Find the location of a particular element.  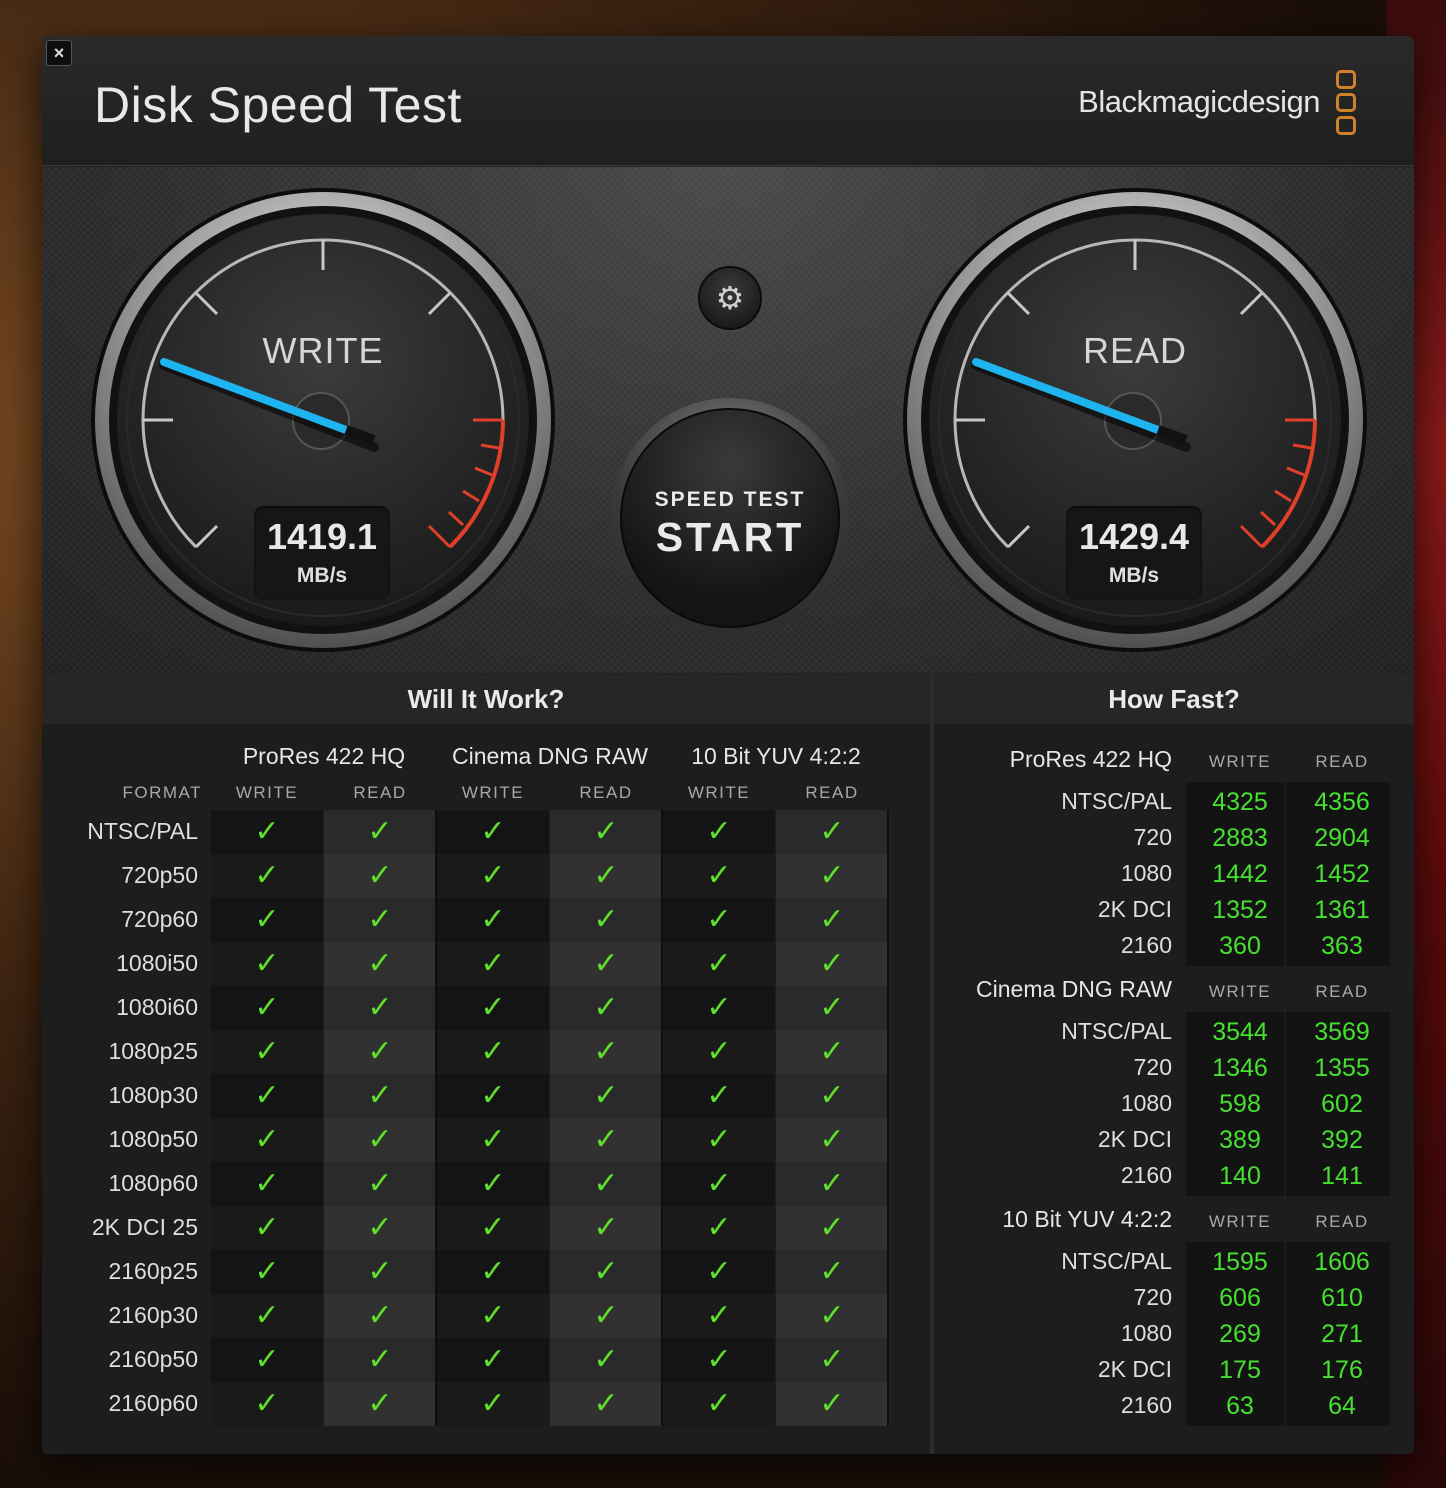

write-fps-value: 3544 is located at coordinates (1240, 1032).